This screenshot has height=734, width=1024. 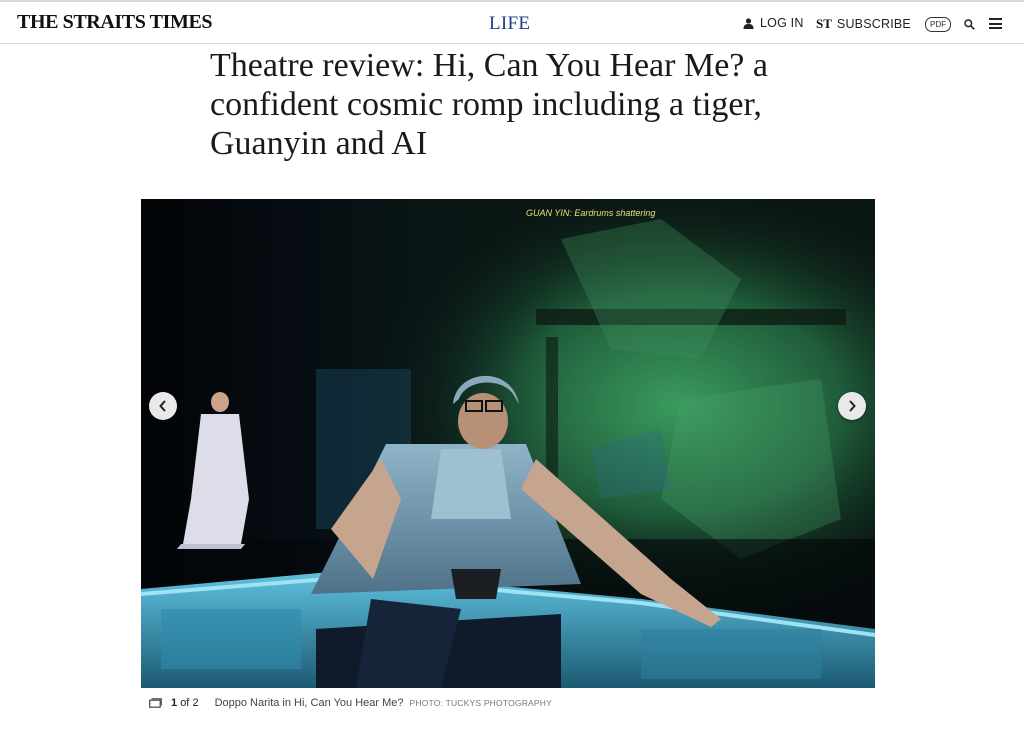 What do you see at coordinates (873, 24) in the screenshot?
I see `subscribe-label: SUBSCRIBE` at bounding box center [873, 24].